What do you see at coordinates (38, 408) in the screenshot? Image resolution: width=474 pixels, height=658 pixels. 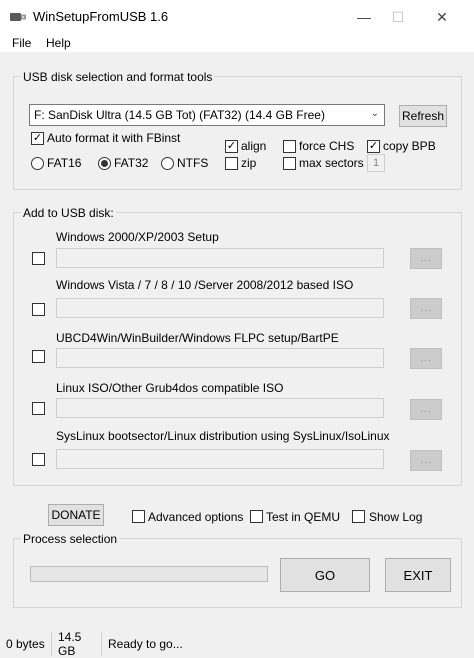 I see `linux-iso-checkbox` at bounding box center [38, 408].